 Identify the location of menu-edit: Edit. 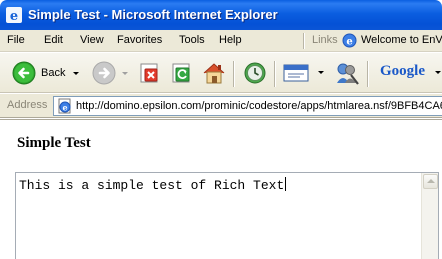
(53, 40).